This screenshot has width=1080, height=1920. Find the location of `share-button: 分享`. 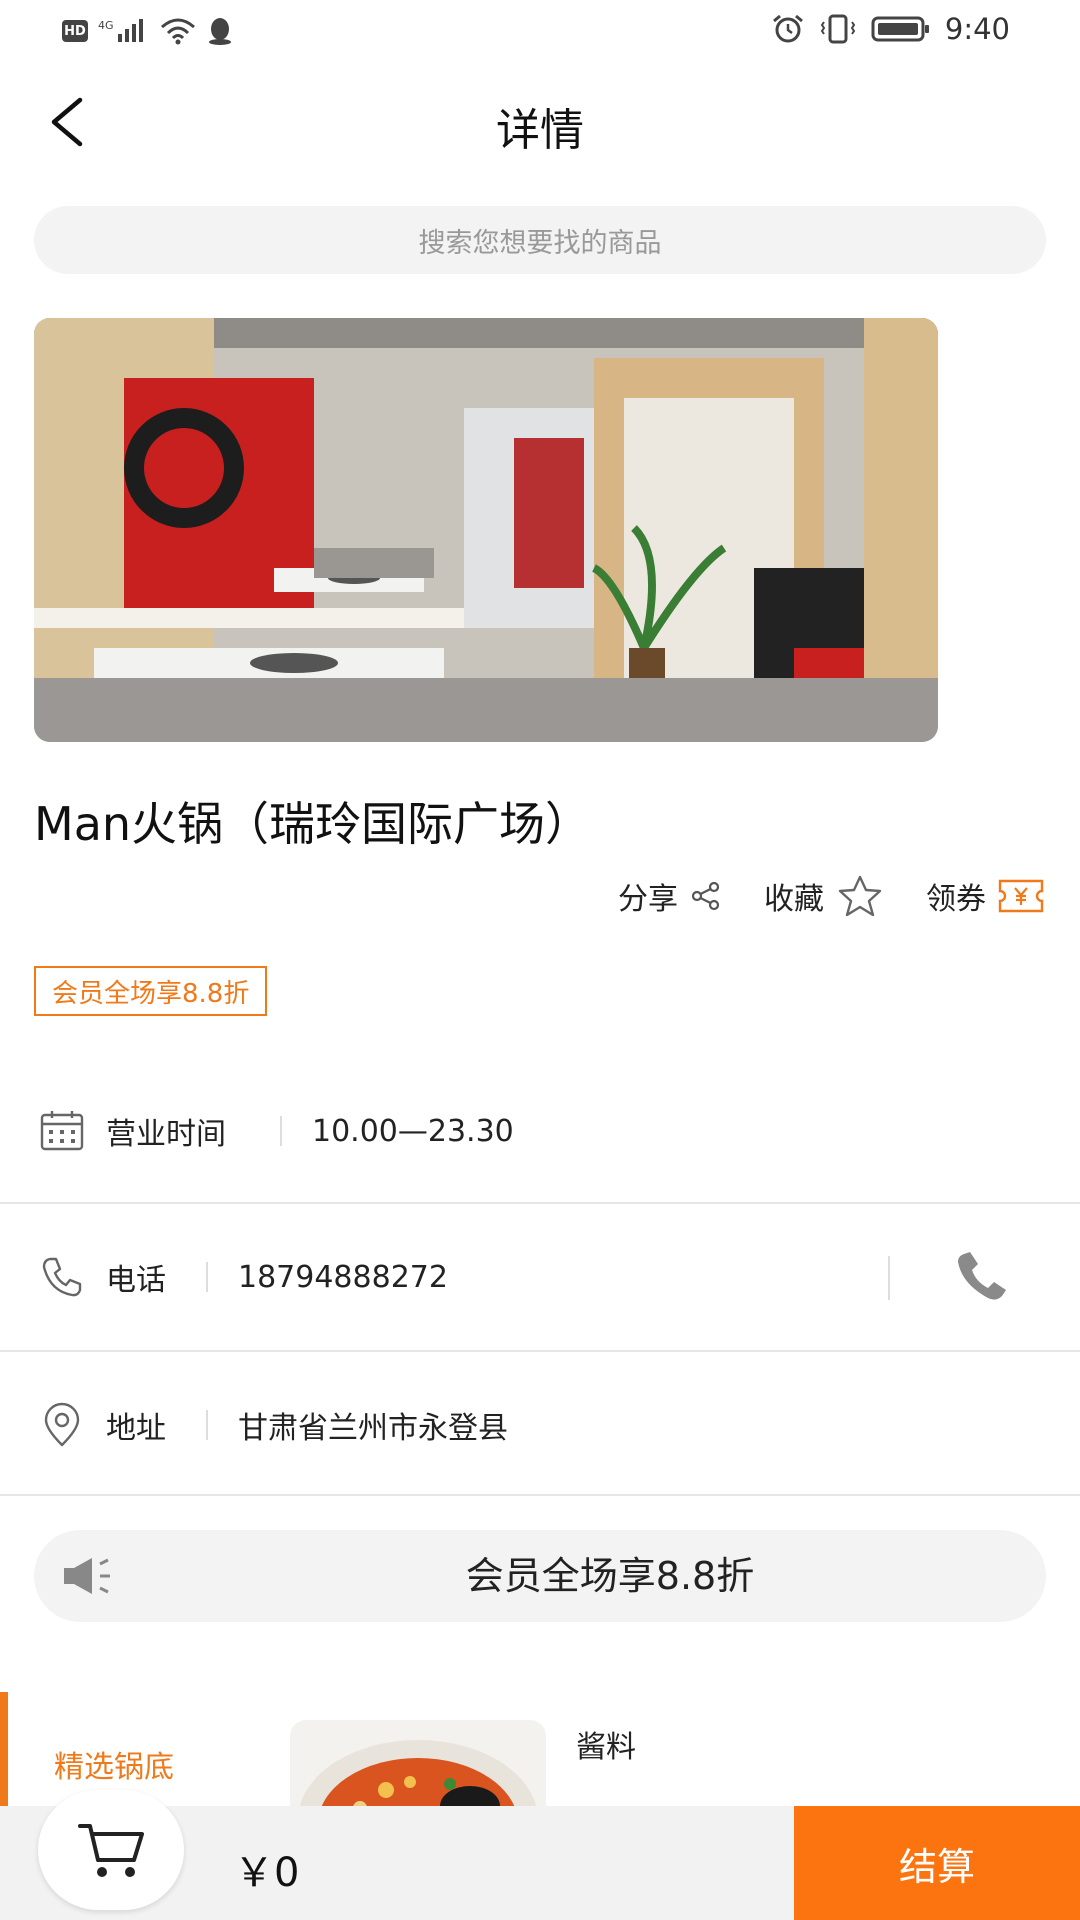

share-button: 分享 is located at coordinates (670, 896).